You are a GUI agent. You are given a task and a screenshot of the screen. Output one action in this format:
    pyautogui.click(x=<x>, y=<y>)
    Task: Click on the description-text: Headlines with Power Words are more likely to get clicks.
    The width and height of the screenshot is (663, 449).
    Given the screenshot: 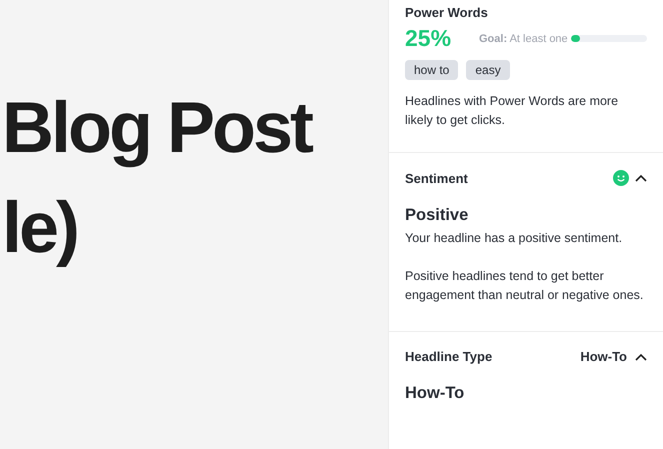 What is the action you would take?
    pyautogui.click(x=512, y=111)
    